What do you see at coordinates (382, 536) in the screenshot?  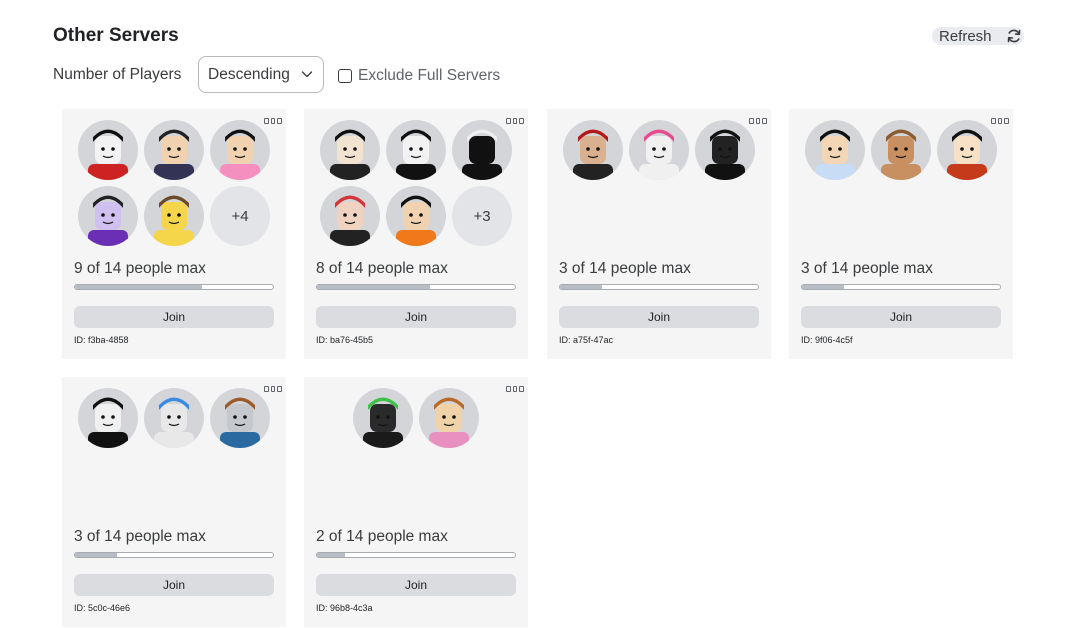 I see `player-count: 2 of 14 people max` at bounding box center [382, 536].